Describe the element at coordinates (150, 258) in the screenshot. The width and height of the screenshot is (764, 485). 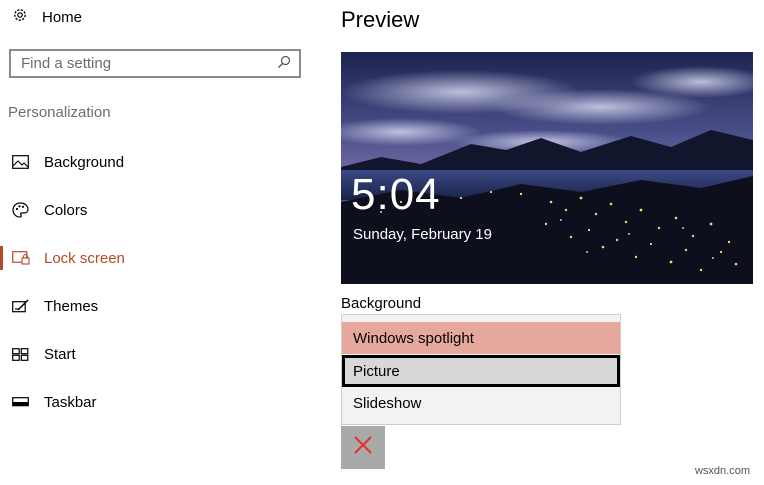
I see `sidebar-item-lock-screen: Lock screen` at that location.